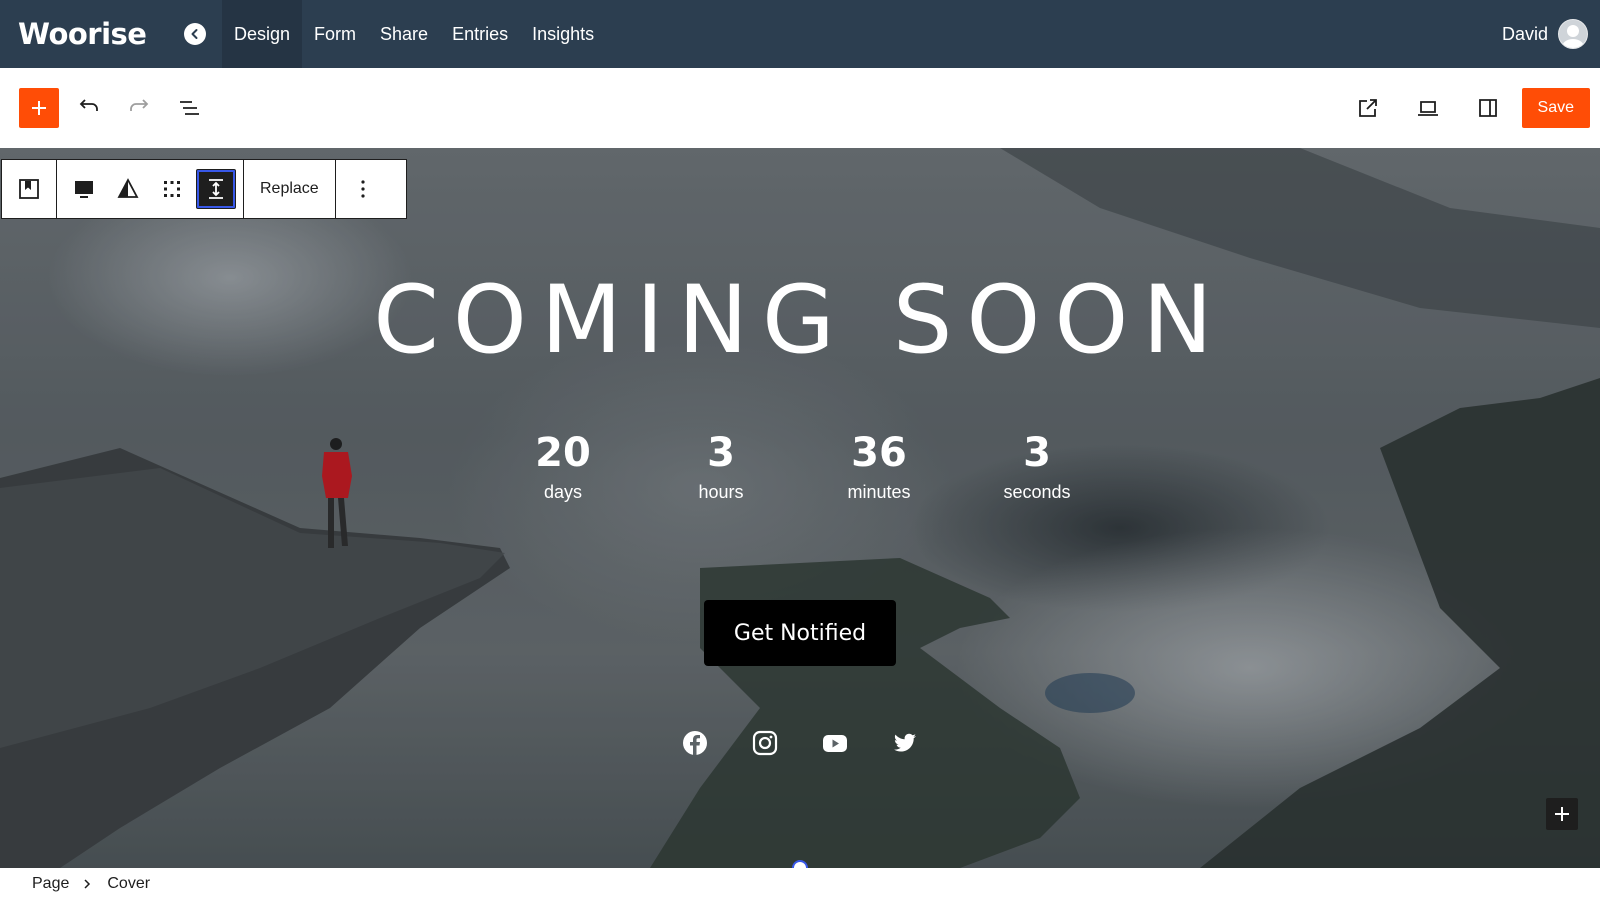 The width and height of the screenshot is (1600, 900). I want to click on youtube-link, so click(835, 743).